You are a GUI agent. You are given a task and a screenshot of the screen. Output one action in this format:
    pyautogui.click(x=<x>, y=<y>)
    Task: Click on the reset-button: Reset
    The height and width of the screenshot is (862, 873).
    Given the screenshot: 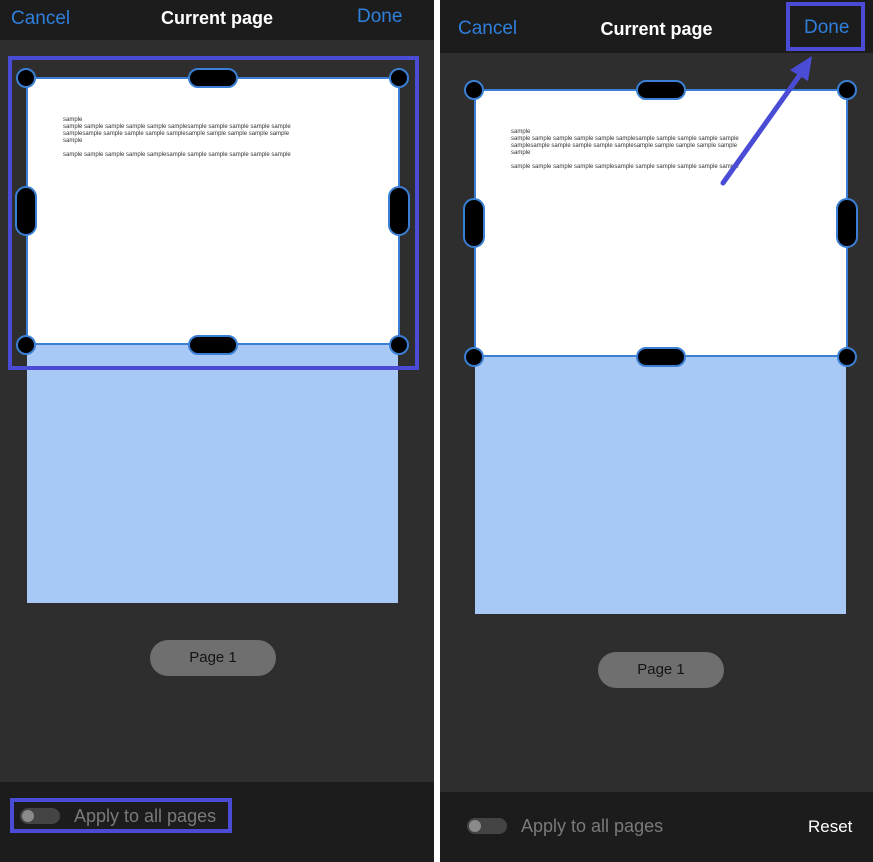 What is the action you would take?
    pyautogui.click(x=830, y=827)
    